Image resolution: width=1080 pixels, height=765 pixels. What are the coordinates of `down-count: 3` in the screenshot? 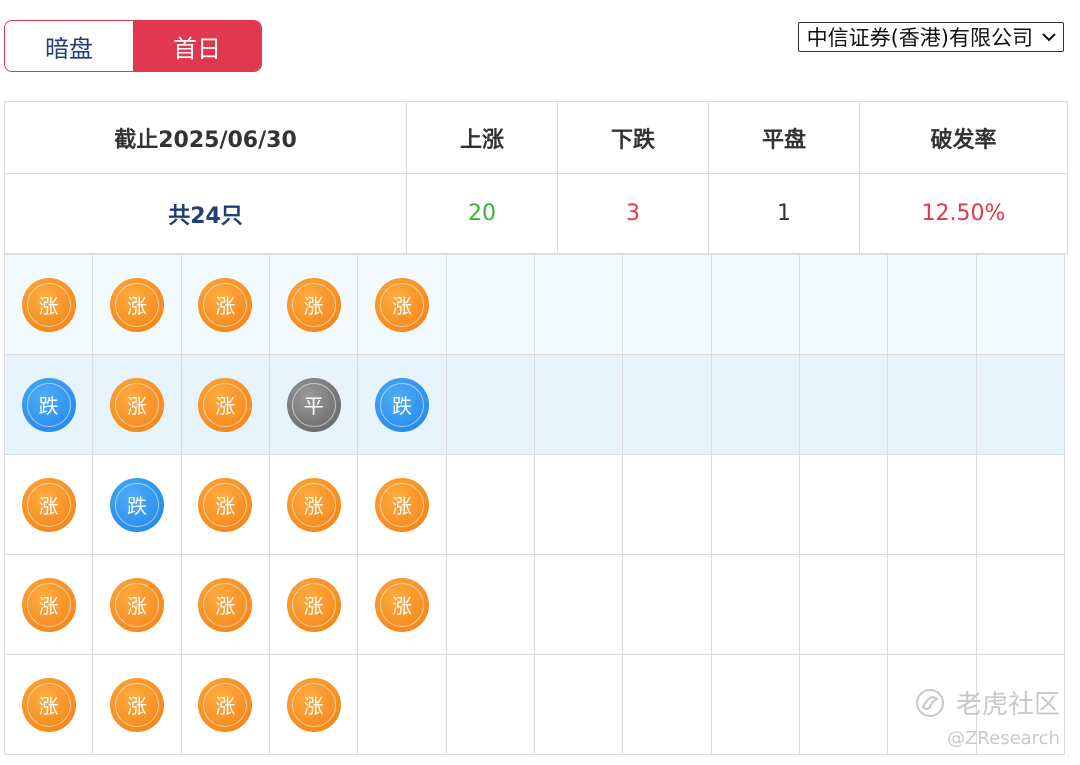 It's located at (633, 213).